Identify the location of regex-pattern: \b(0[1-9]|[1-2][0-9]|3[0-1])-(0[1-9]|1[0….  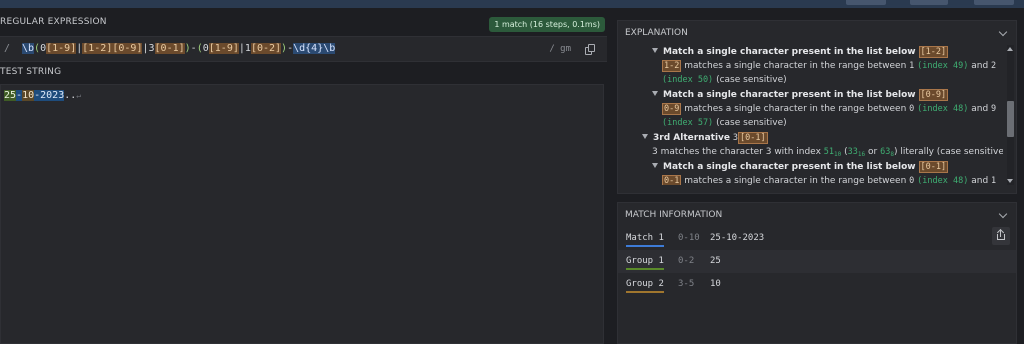
(179, 48).